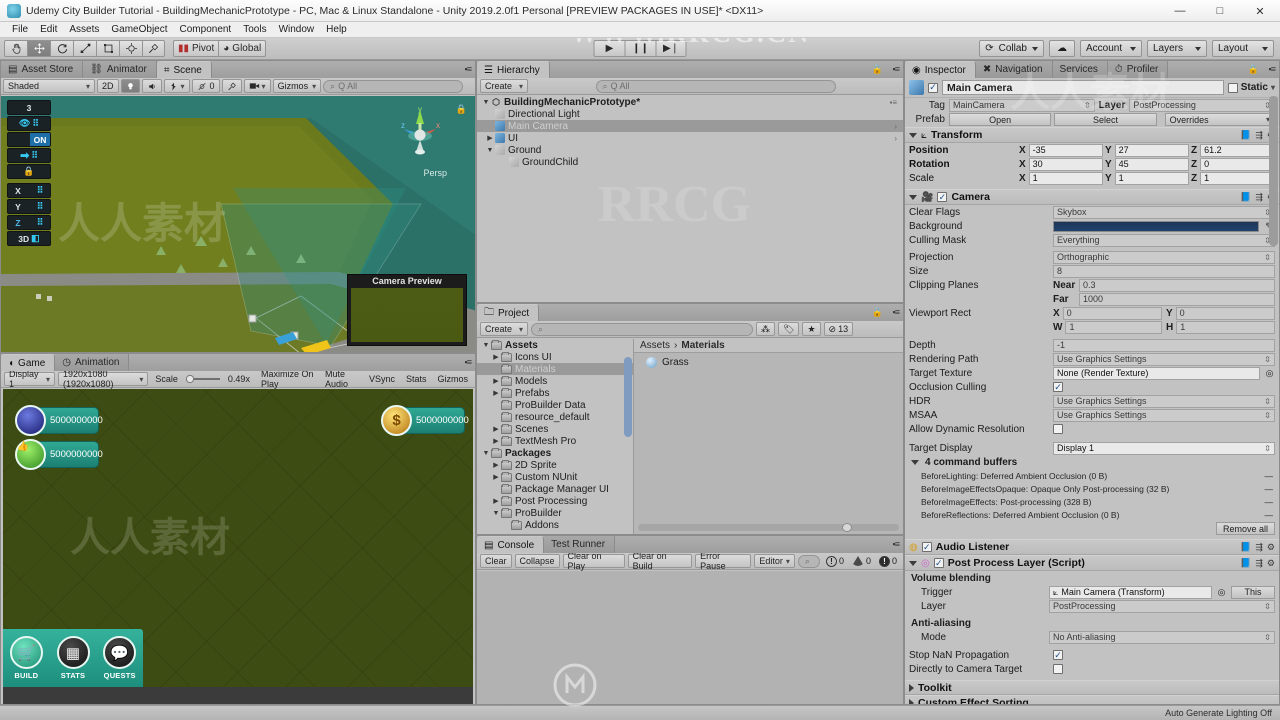 Image resolution: width=1280 pixels, height=720 pixels. Describe the element at coordinates (1080, 69) in the screenshot. I see `tab-services: Services` at that location.